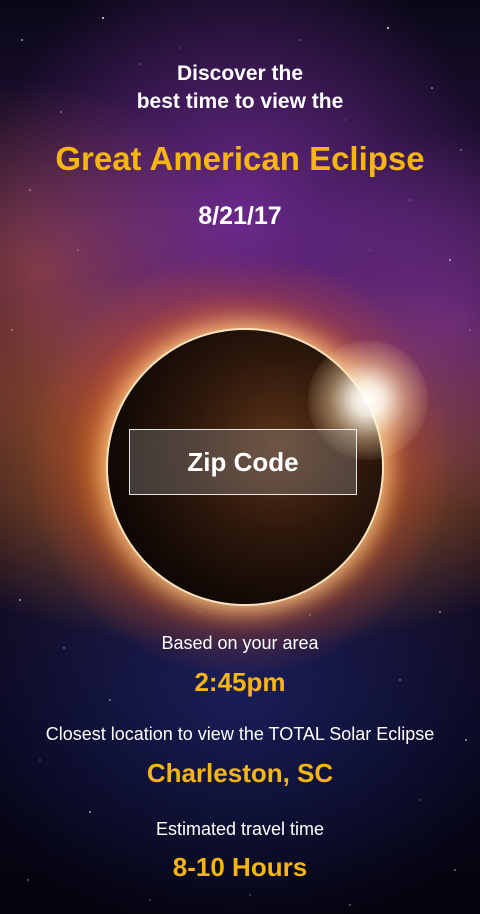 This screenshot has height=914, width=480. What do you see at coordinates (240, 158) in the screenshot?
I see `page-title: Great American Eclipse` at bounding box center [240, 158].